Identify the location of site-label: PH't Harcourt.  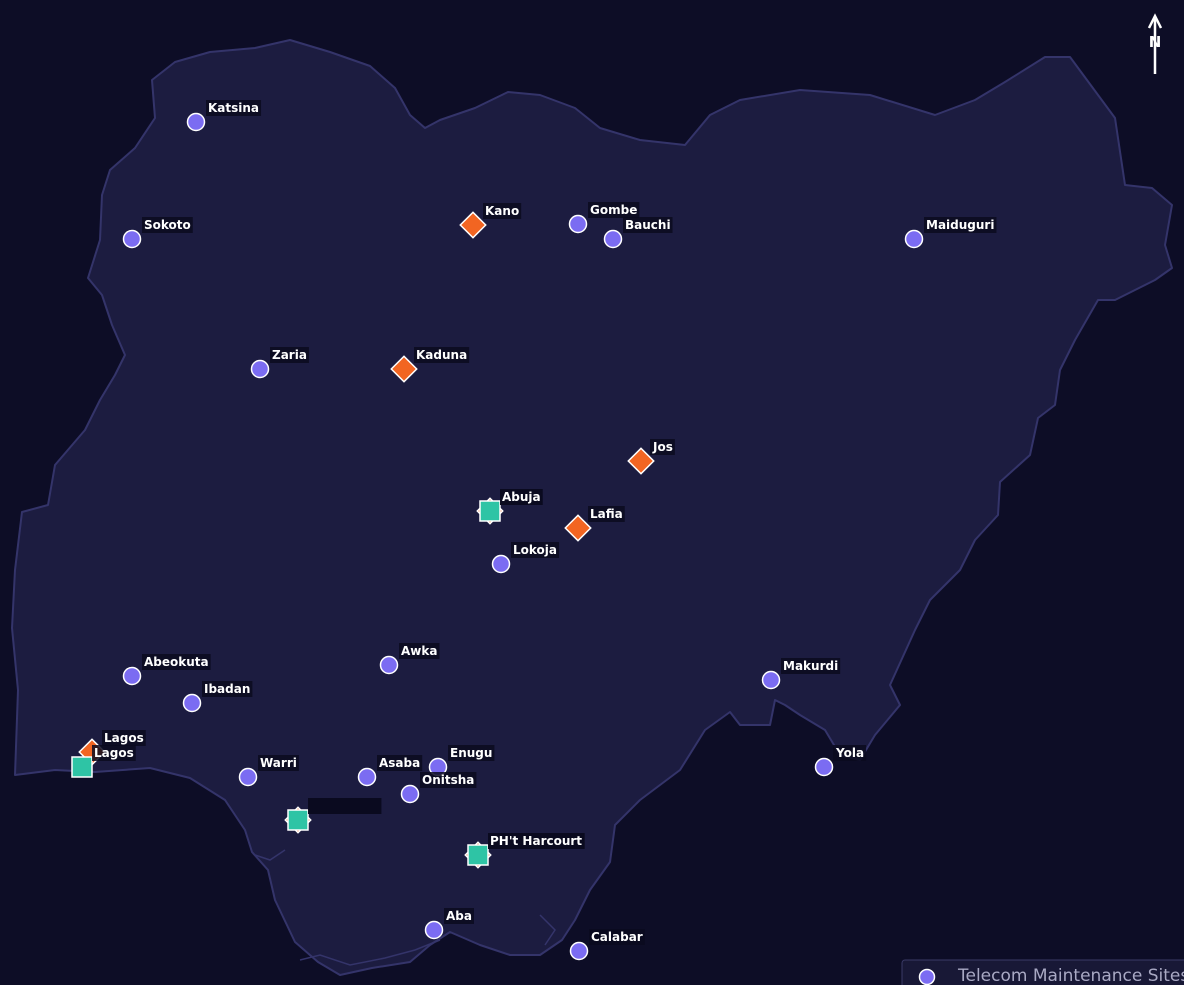
(536, 841).